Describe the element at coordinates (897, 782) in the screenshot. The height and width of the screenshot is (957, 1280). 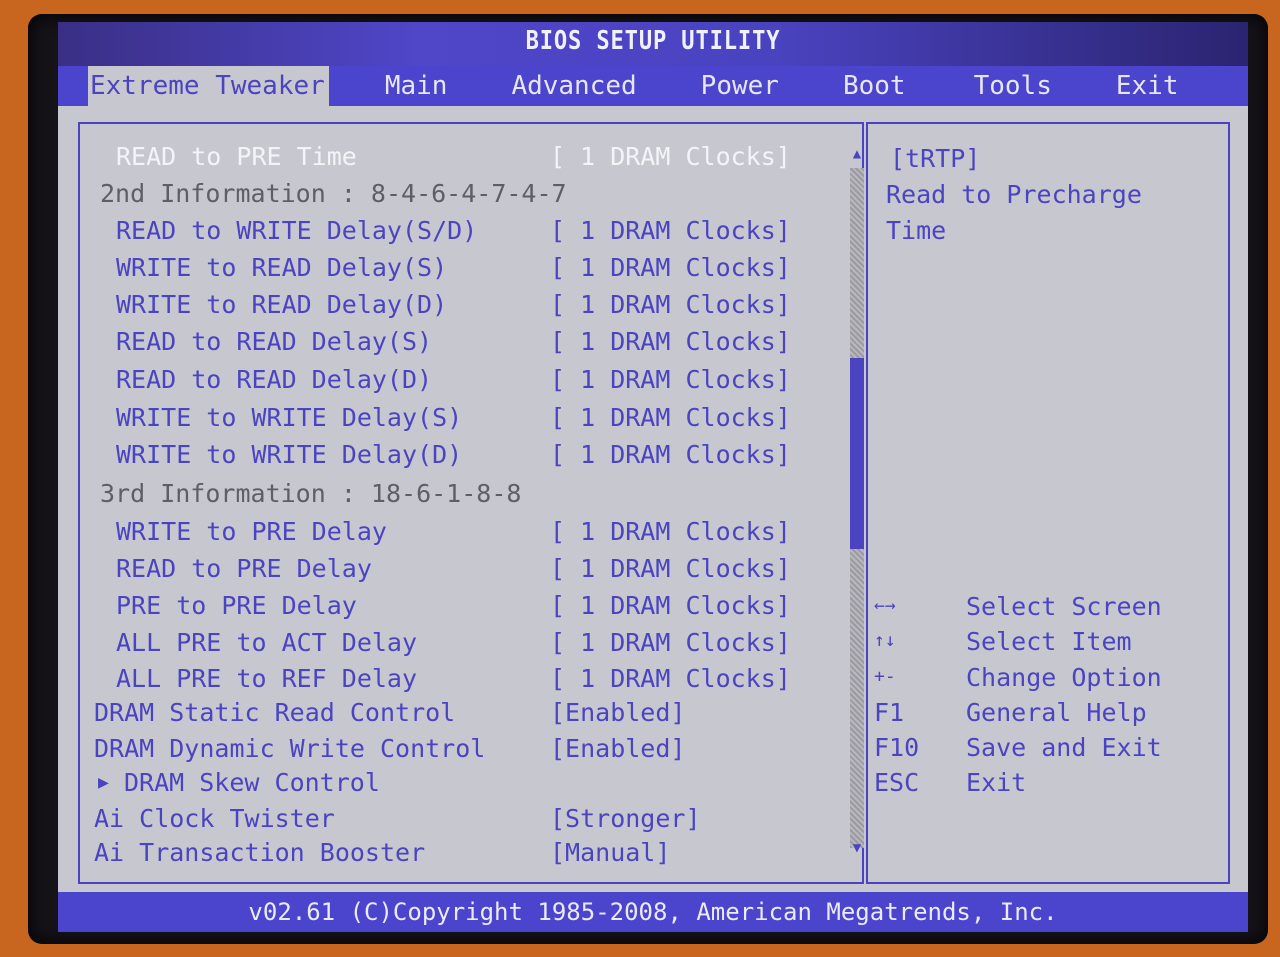
I see `key-label: ESC` at that location.